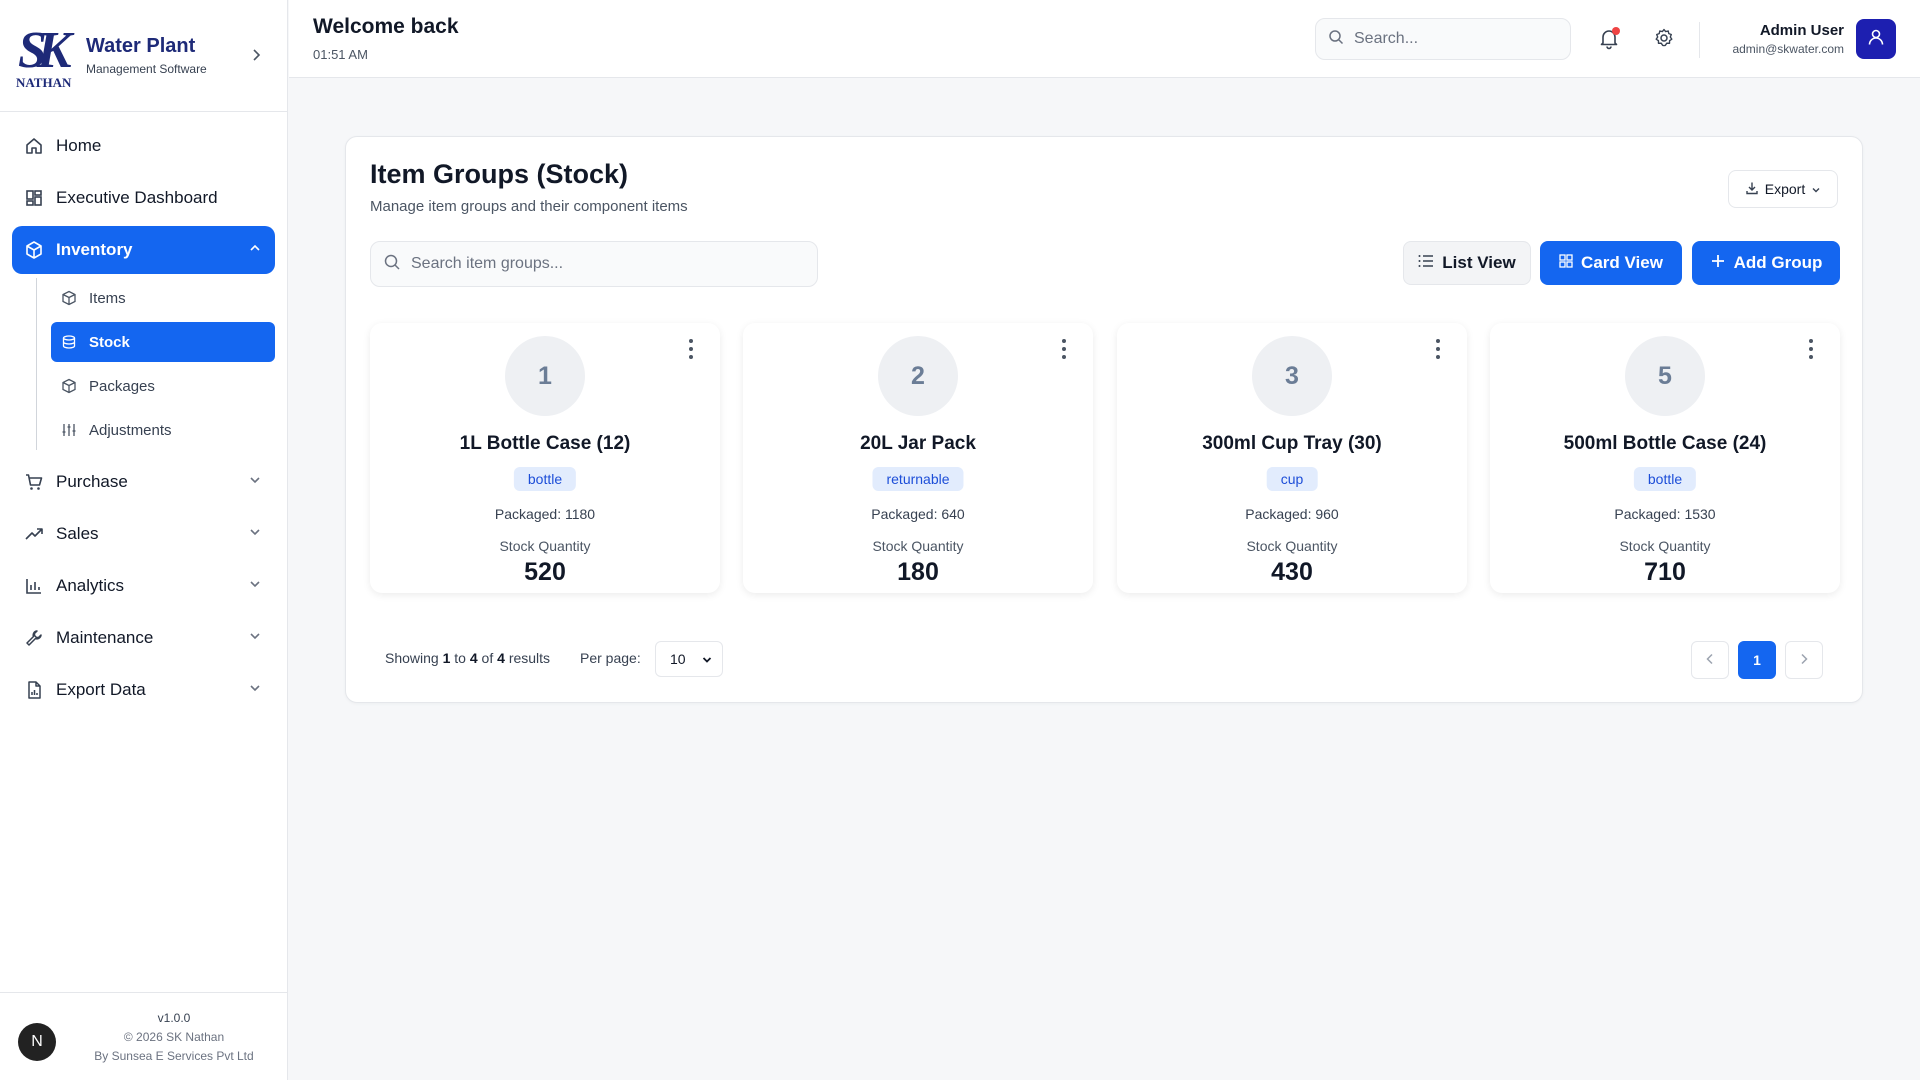  What do you see at coordinates (545, 458) in the screenshot?
I see `item-group-card: 1 1L Bottle Case (12) bottle Packaged` at bounding box center [545, 458].